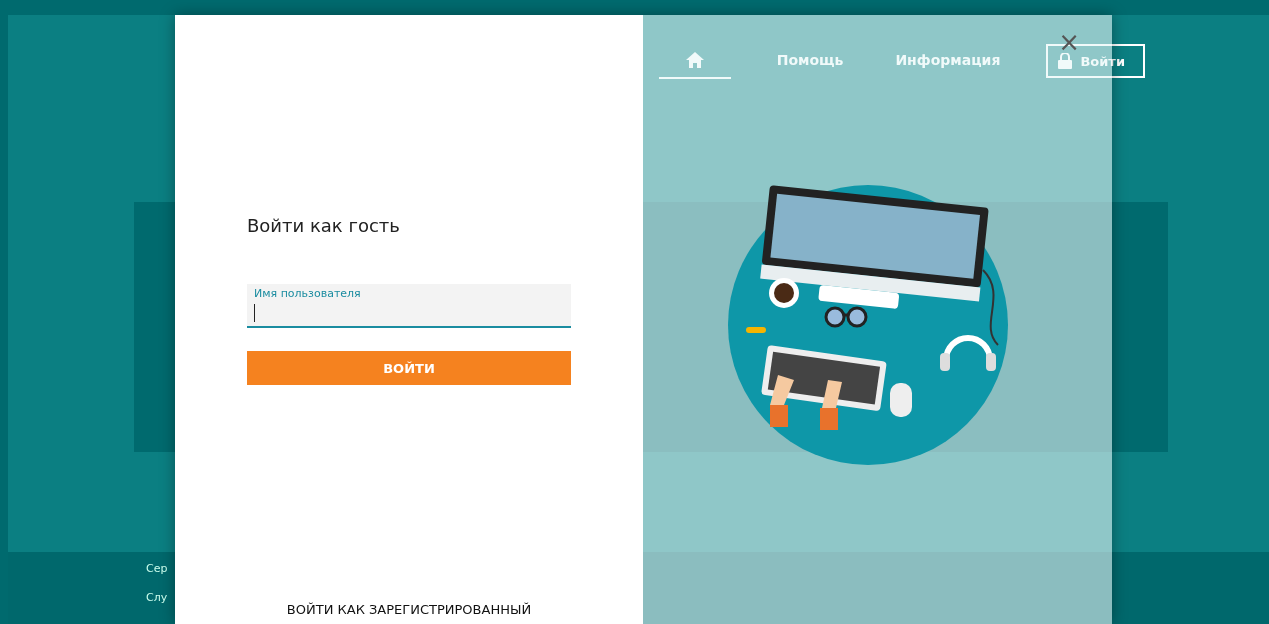 The height and width of the screenshot is (624, 1269). I want to click on footer-text: Сер, so click(157, 568).